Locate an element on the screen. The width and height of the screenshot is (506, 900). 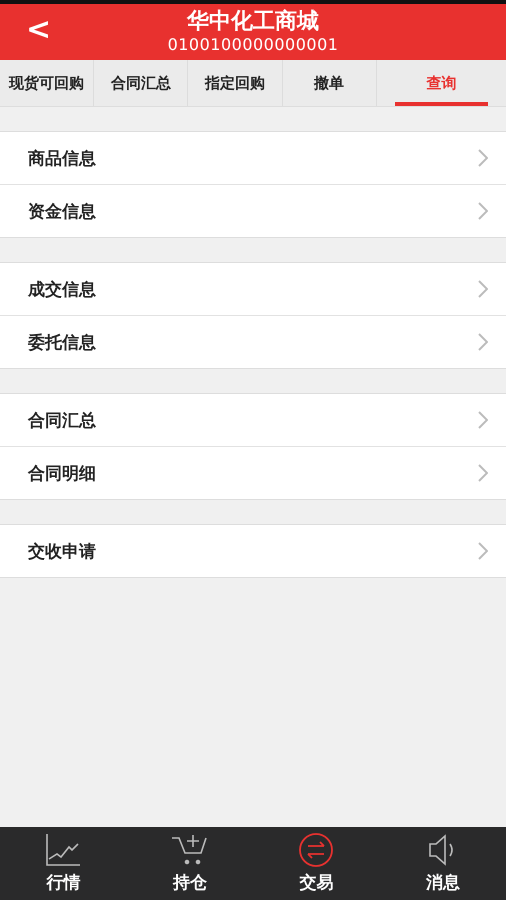
nav-item: 行情 is located at coordinates (63, 863).